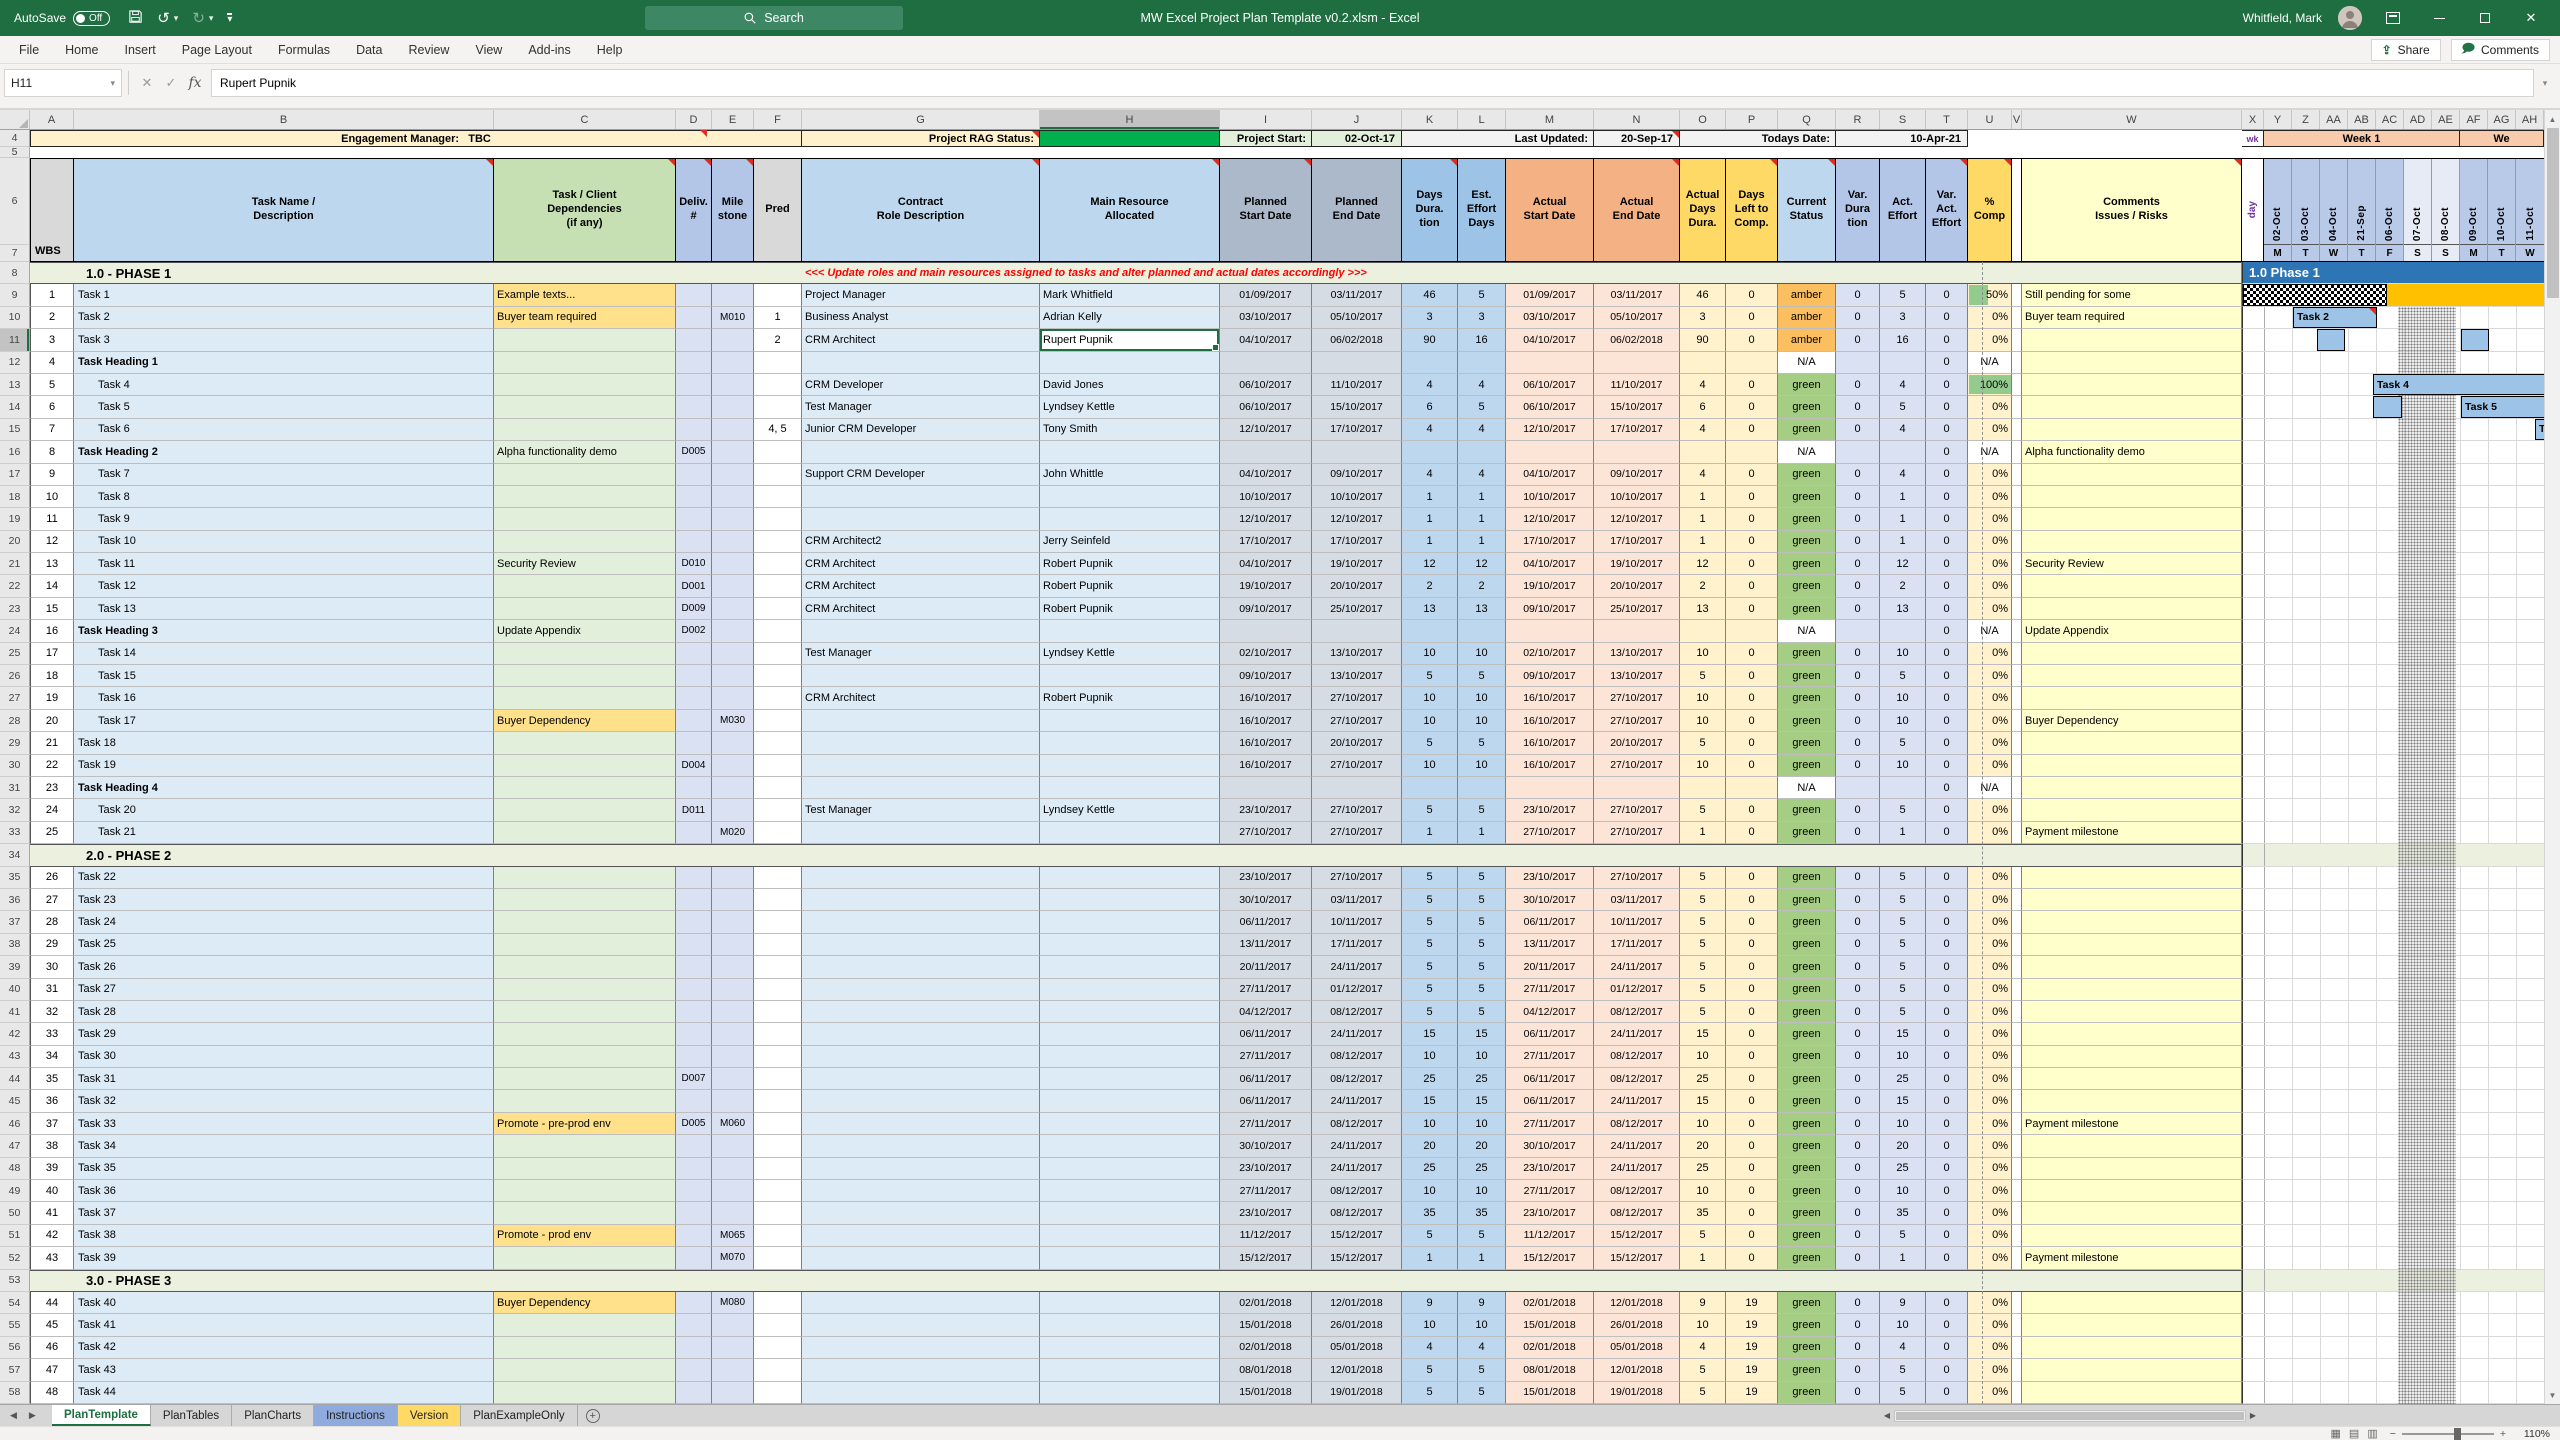 This screenshot has width=2560, height=1440. I want to click on cell-G11: CRM Architect, so click(921, 340).